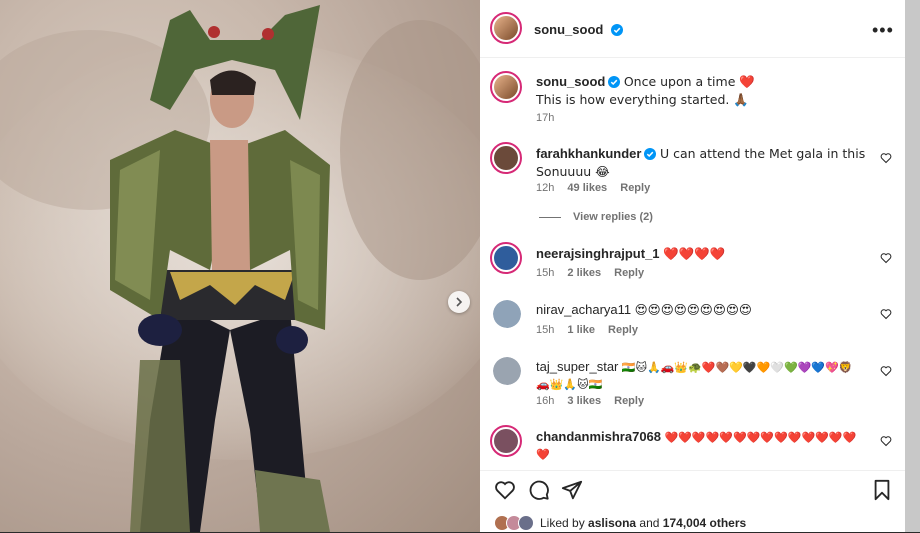 This screenshot has width=920, height=533. What do you see at coordinates (539, 490) in the screenshot?
I see `comment-bubble-icon` at bounding box center [539, 490].